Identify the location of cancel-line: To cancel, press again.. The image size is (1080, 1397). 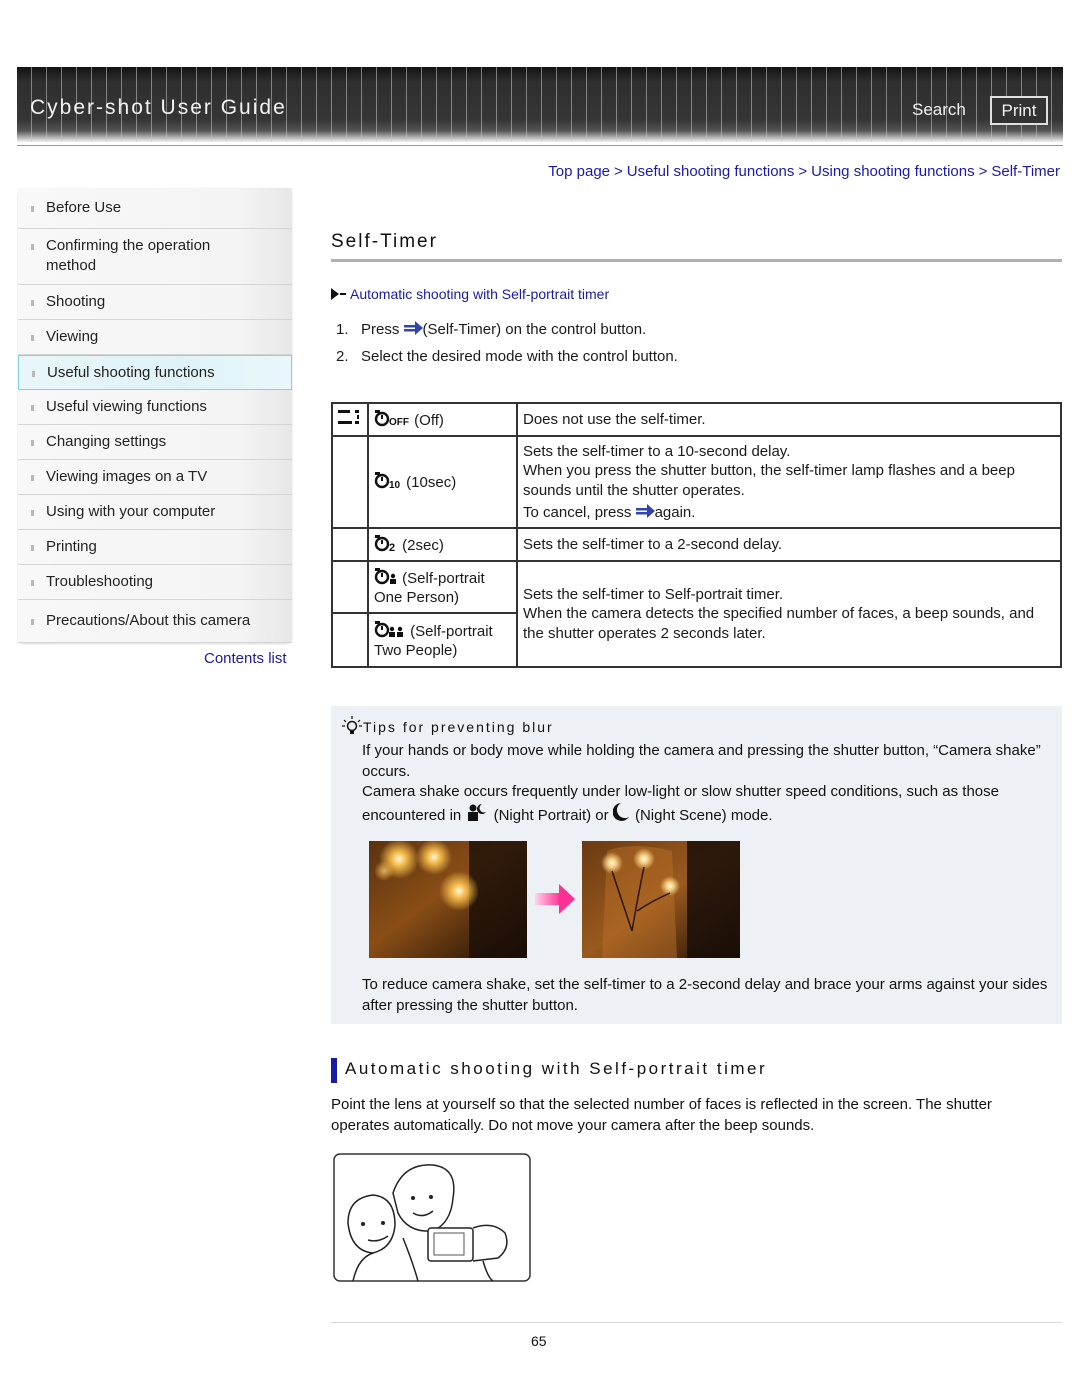
(789, 513).